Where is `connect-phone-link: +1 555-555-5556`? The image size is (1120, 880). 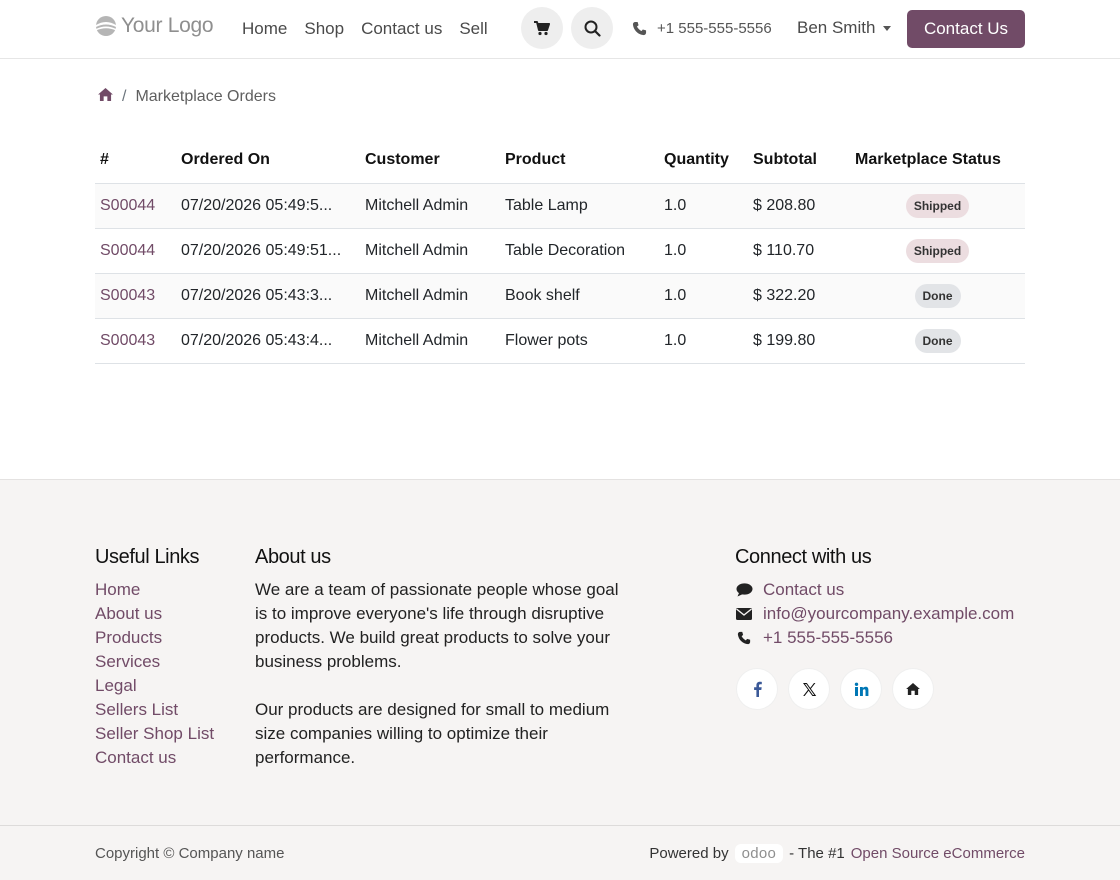 connect-phone-link: +1 555-555-5556 is located at coordinates (874, 638).